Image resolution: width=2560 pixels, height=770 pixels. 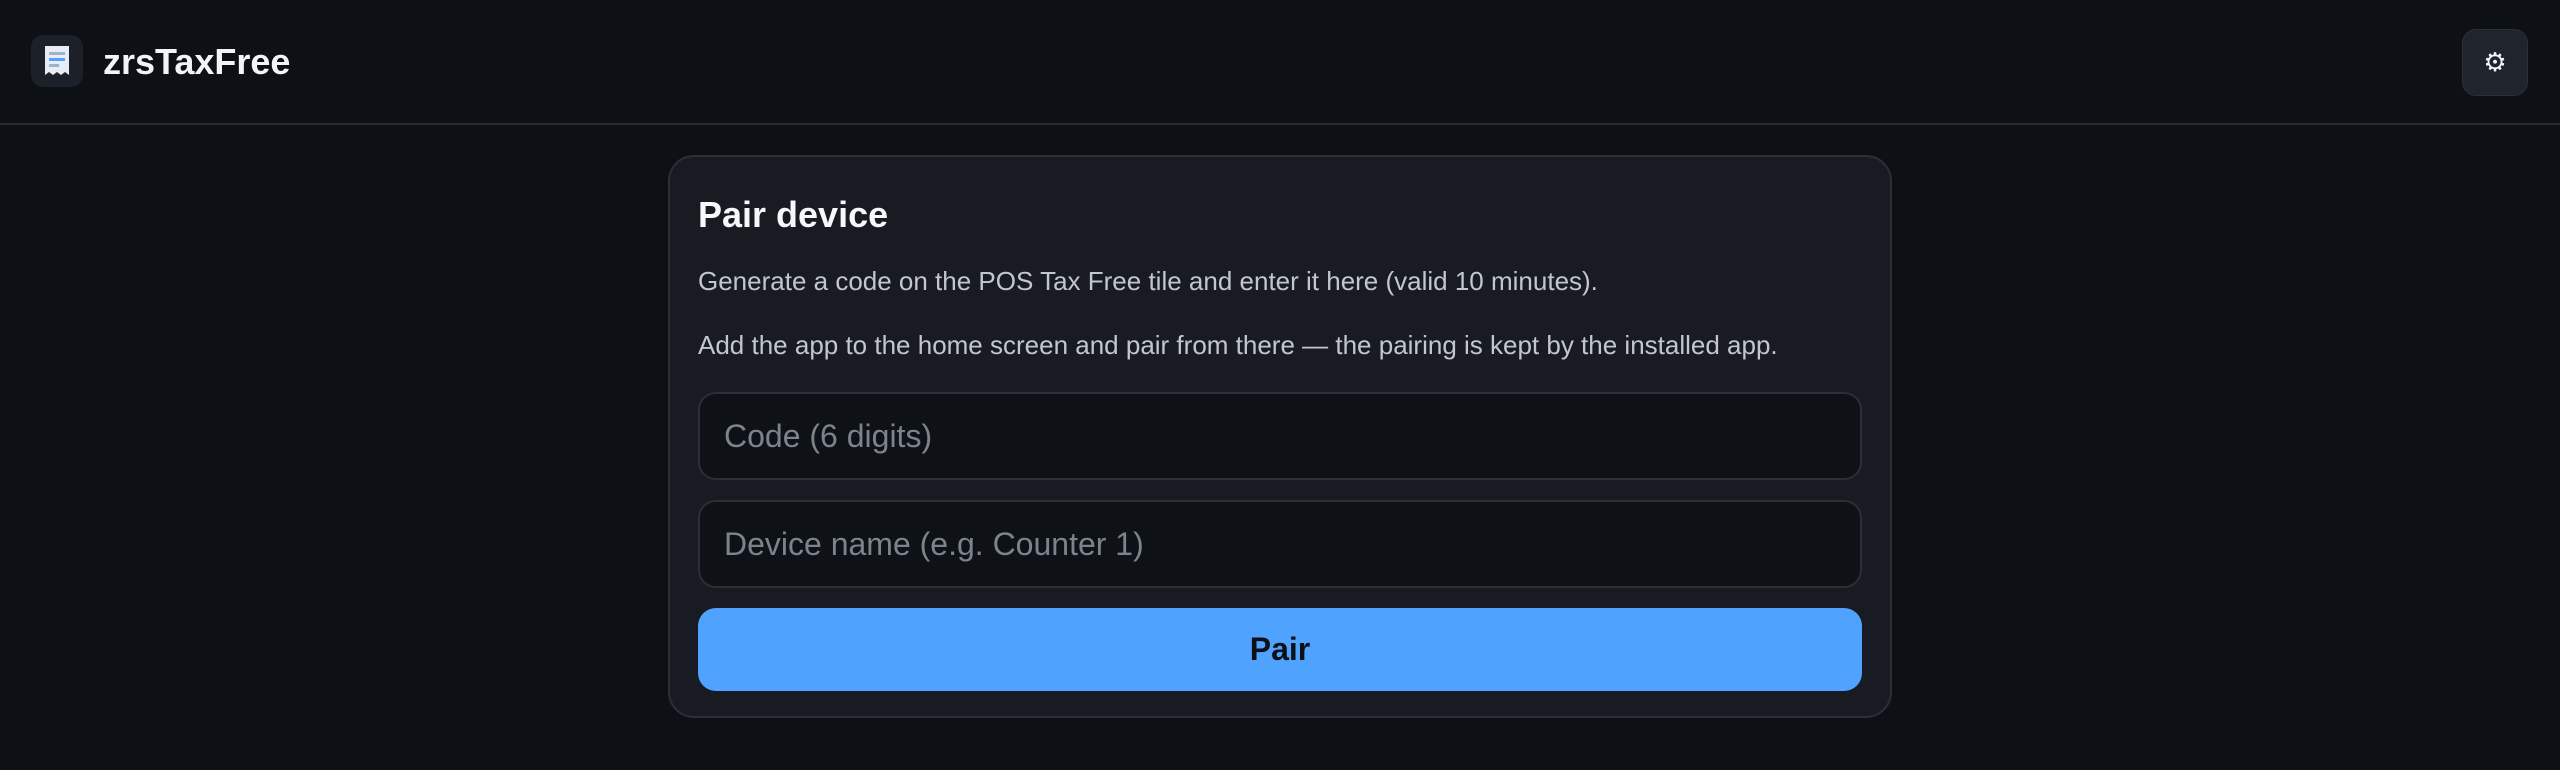 I want to click on card-title: Pair device, so click(x=793, y=214).